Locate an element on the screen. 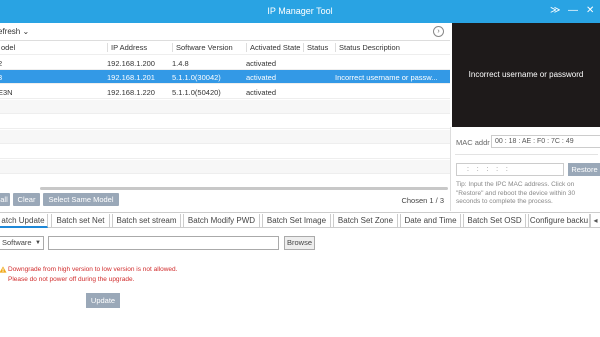 This screenshot has height=337, width=600. preview-message: Incorrect username or password is located at coordinates (526, 74).